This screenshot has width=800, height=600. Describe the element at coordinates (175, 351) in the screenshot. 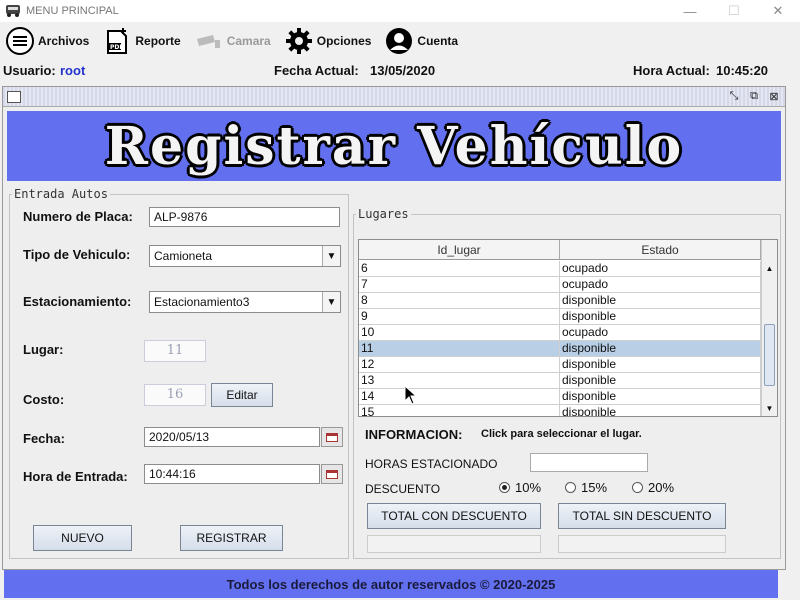

I see `lugar-field: 11` at that location.